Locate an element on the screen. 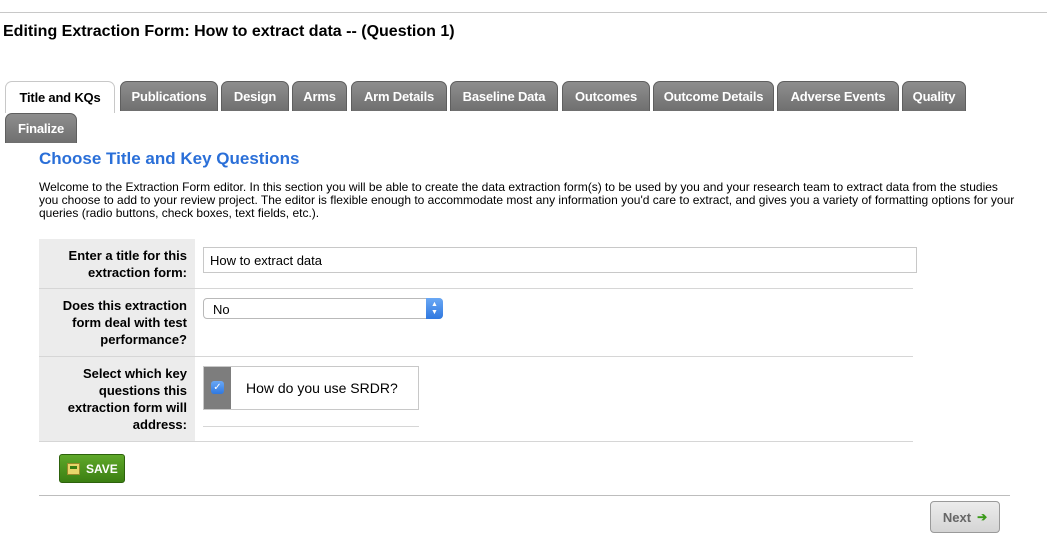  select-arrows-icon: ▲ ▼ is located at coordinates (434, 308).